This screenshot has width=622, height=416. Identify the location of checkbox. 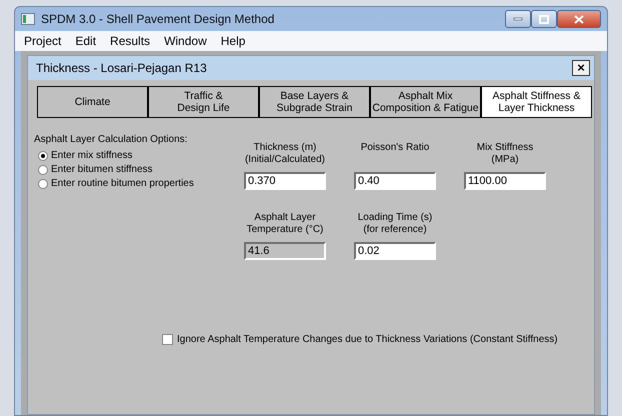
(167, 339).